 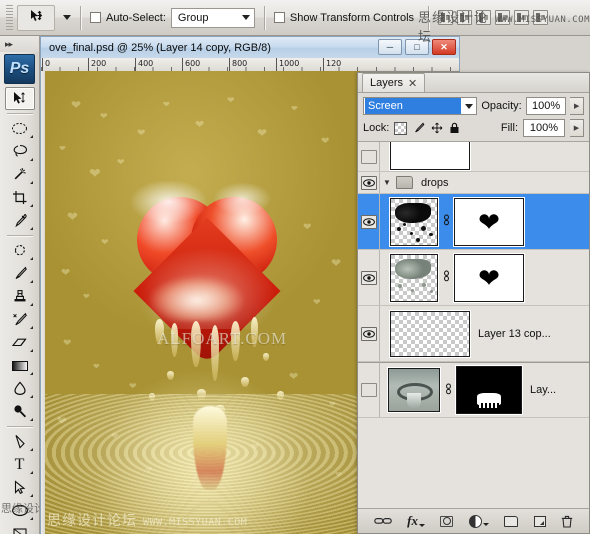 I want to click on group-expand-chevron-down-icon: ▼, so click(x=387, y=182).